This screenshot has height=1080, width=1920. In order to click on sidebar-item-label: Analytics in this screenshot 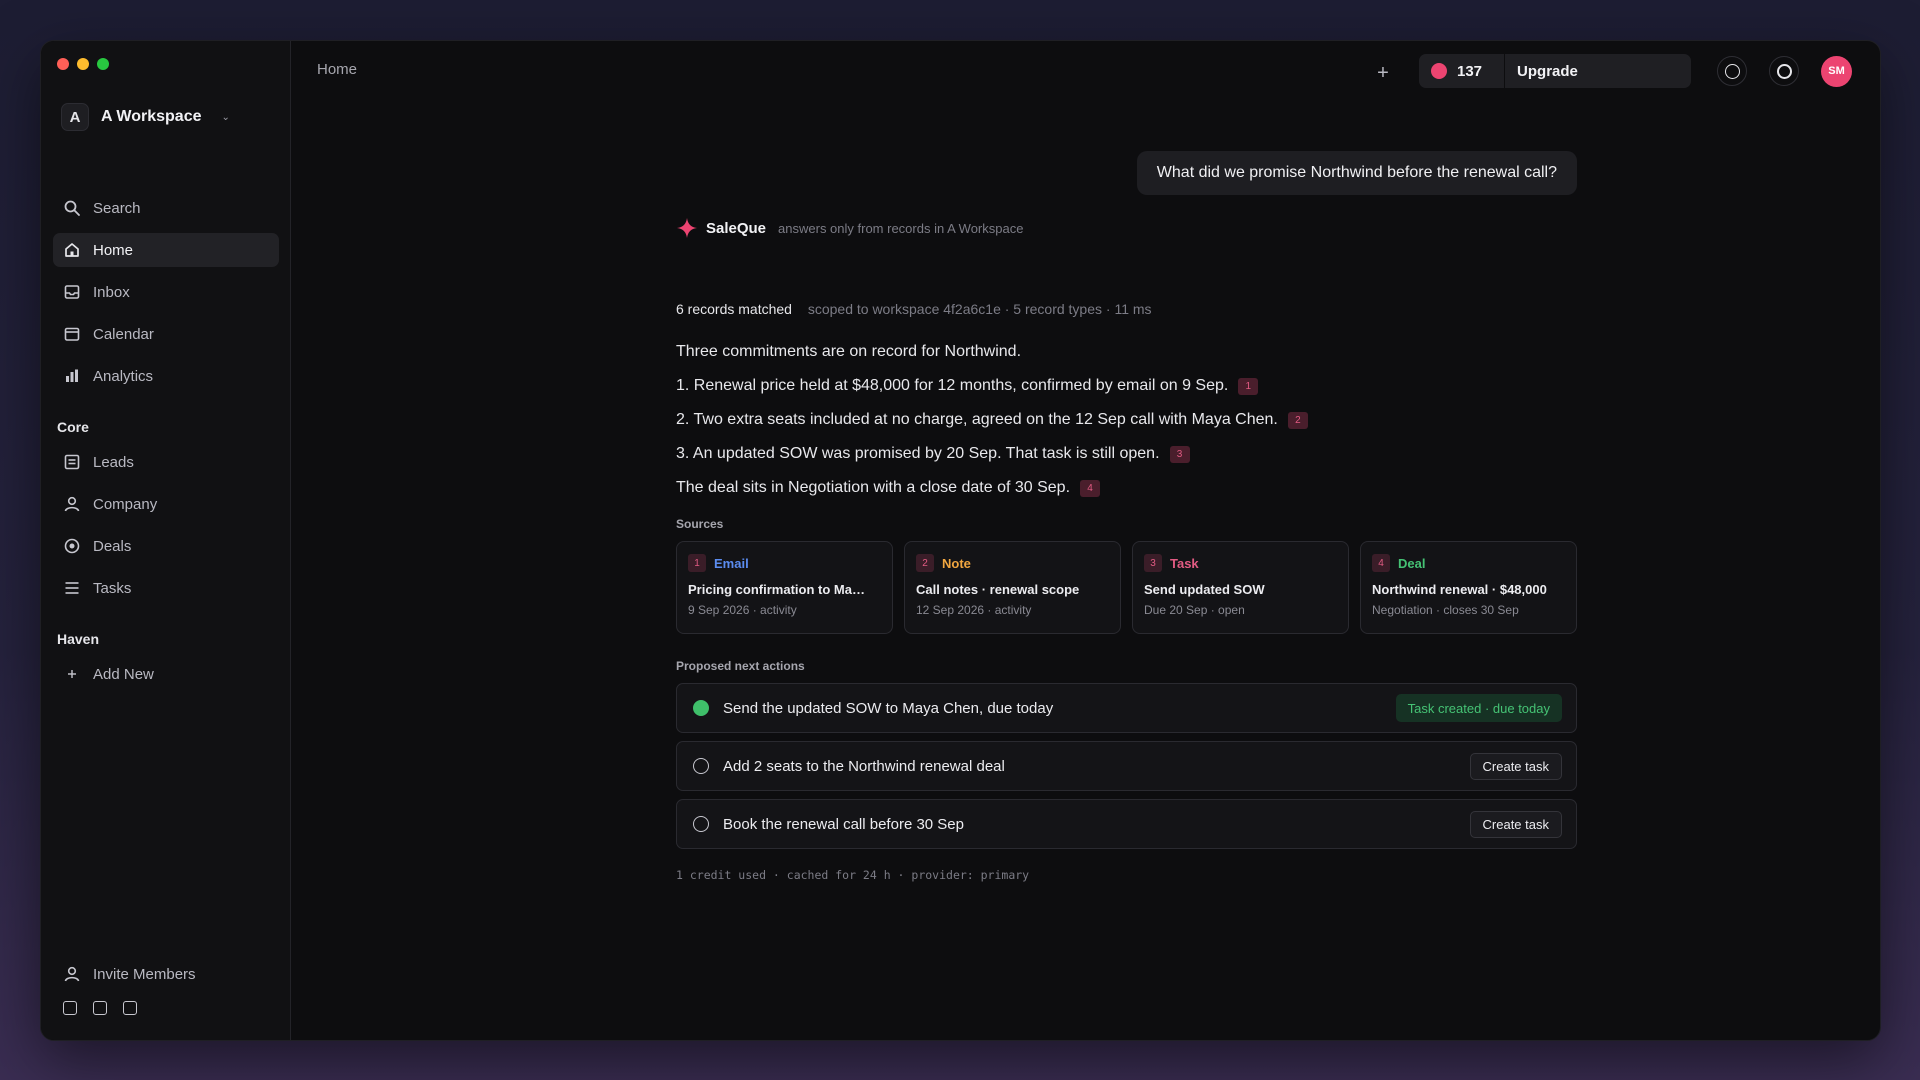, I will do `click(123, 376)`.